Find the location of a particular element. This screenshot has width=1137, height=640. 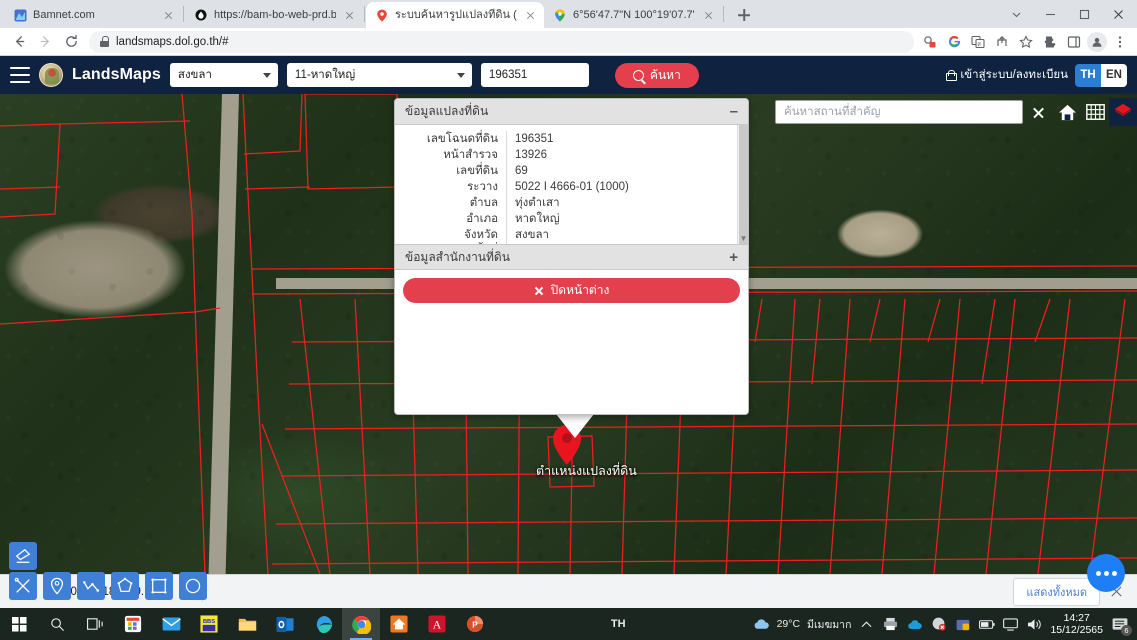

minus-icon: – is located at coordinates (734, 111).